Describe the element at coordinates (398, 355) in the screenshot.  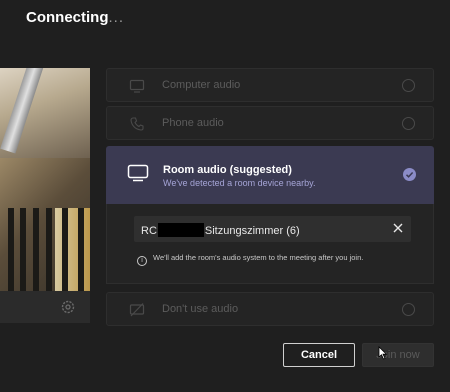
I see `join-now-button: Join now` at that location.